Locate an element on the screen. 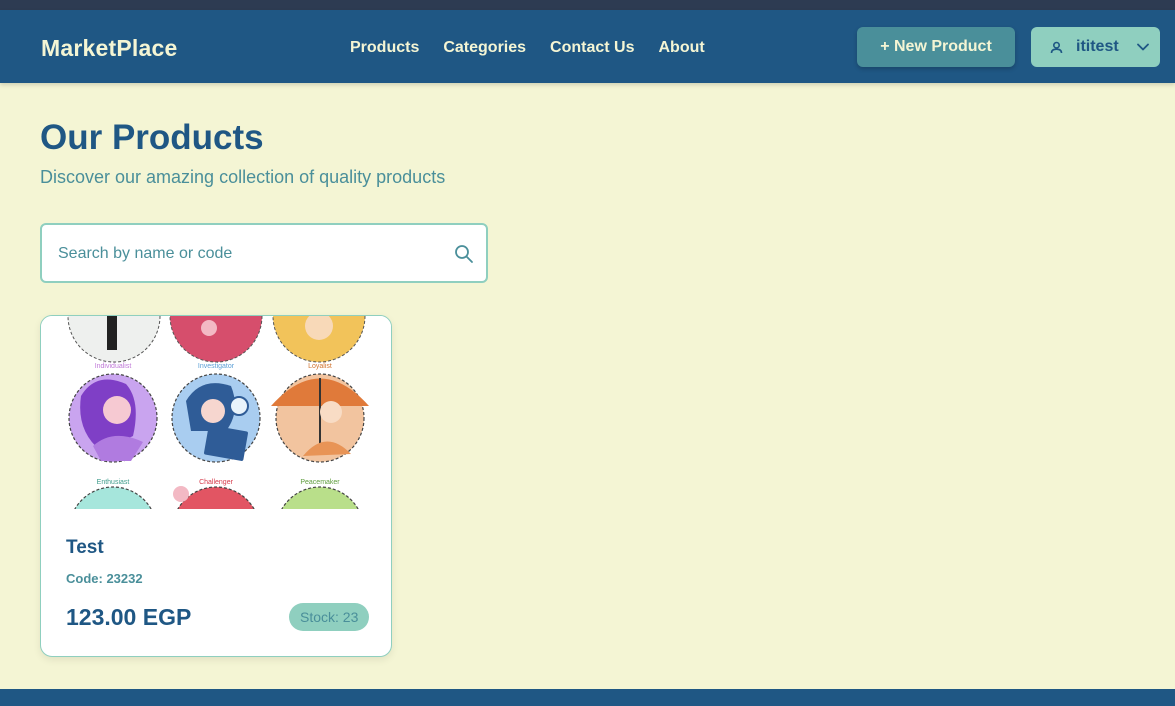  sticker-top-left is located at coordinates (114, 339).